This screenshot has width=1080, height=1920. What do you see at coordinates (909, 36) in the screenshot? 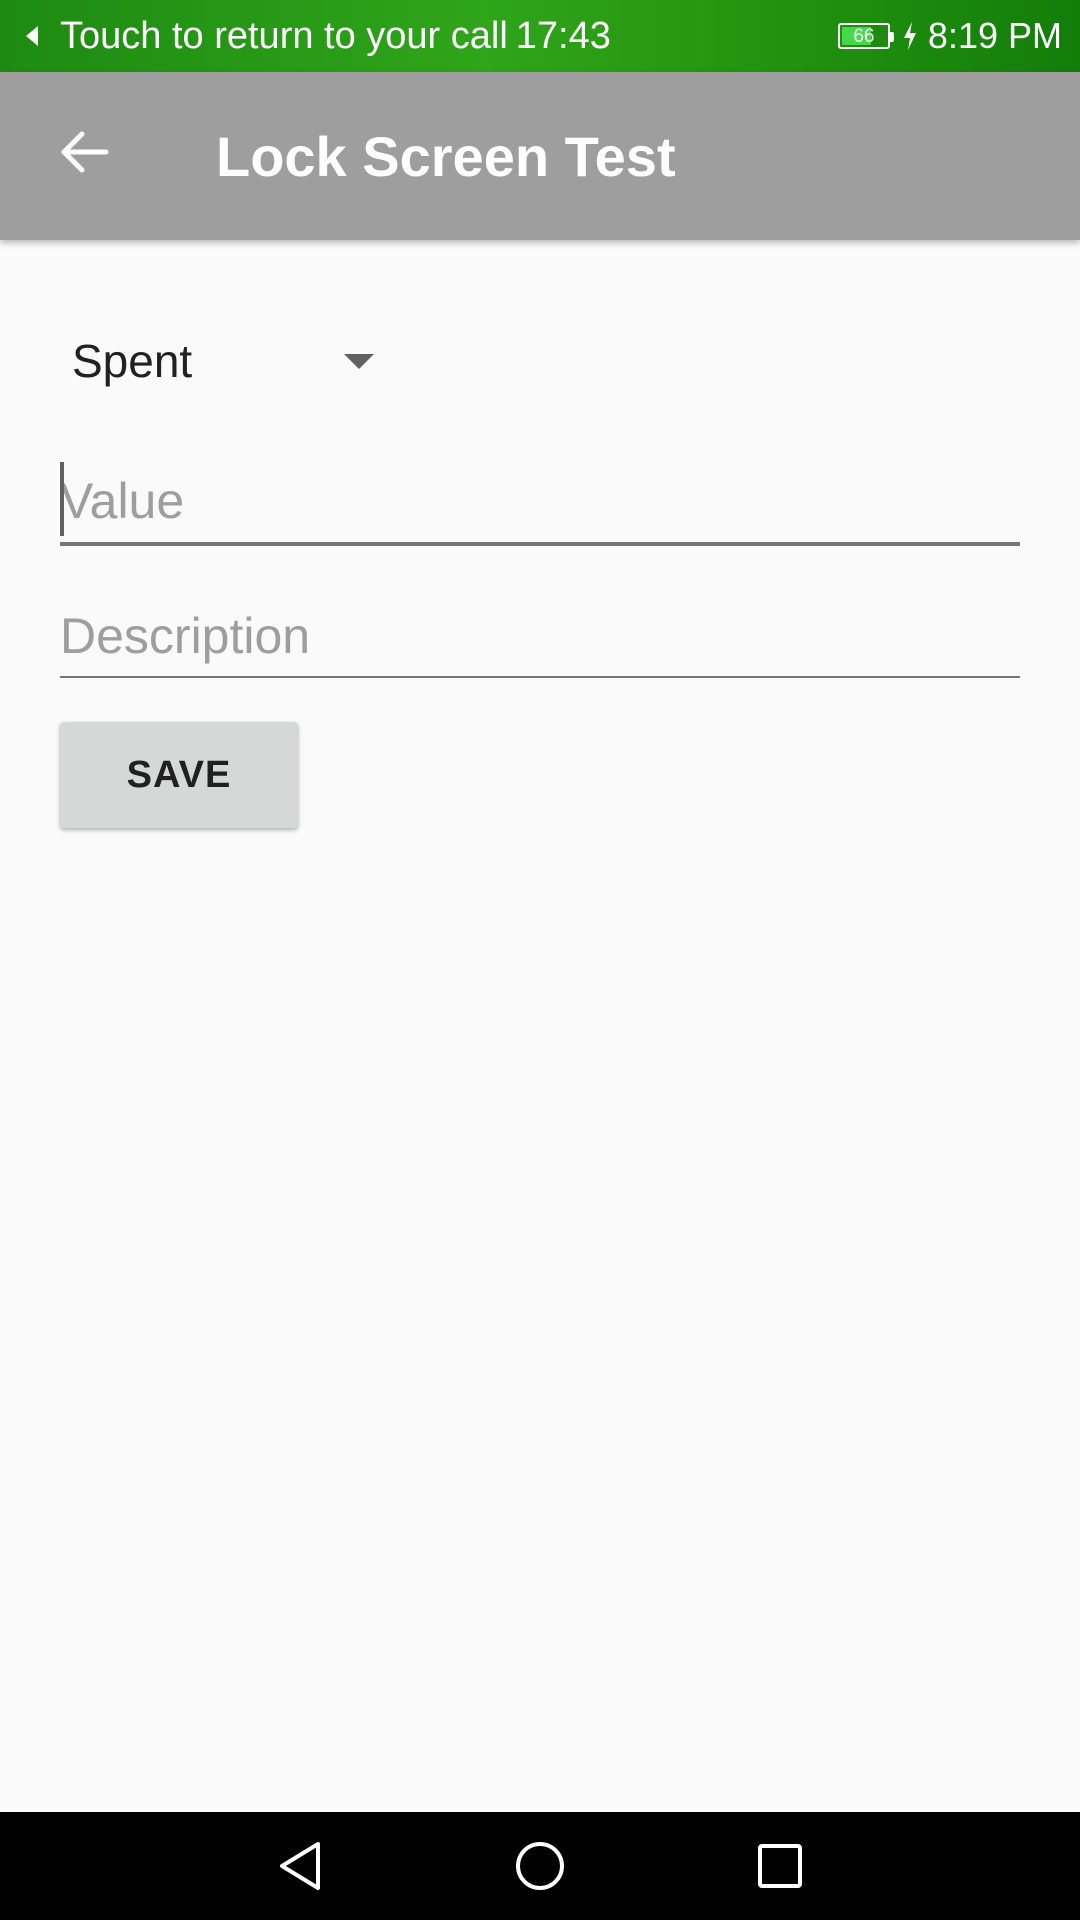
I see `charging-icon` at bounding box center [909, 36].